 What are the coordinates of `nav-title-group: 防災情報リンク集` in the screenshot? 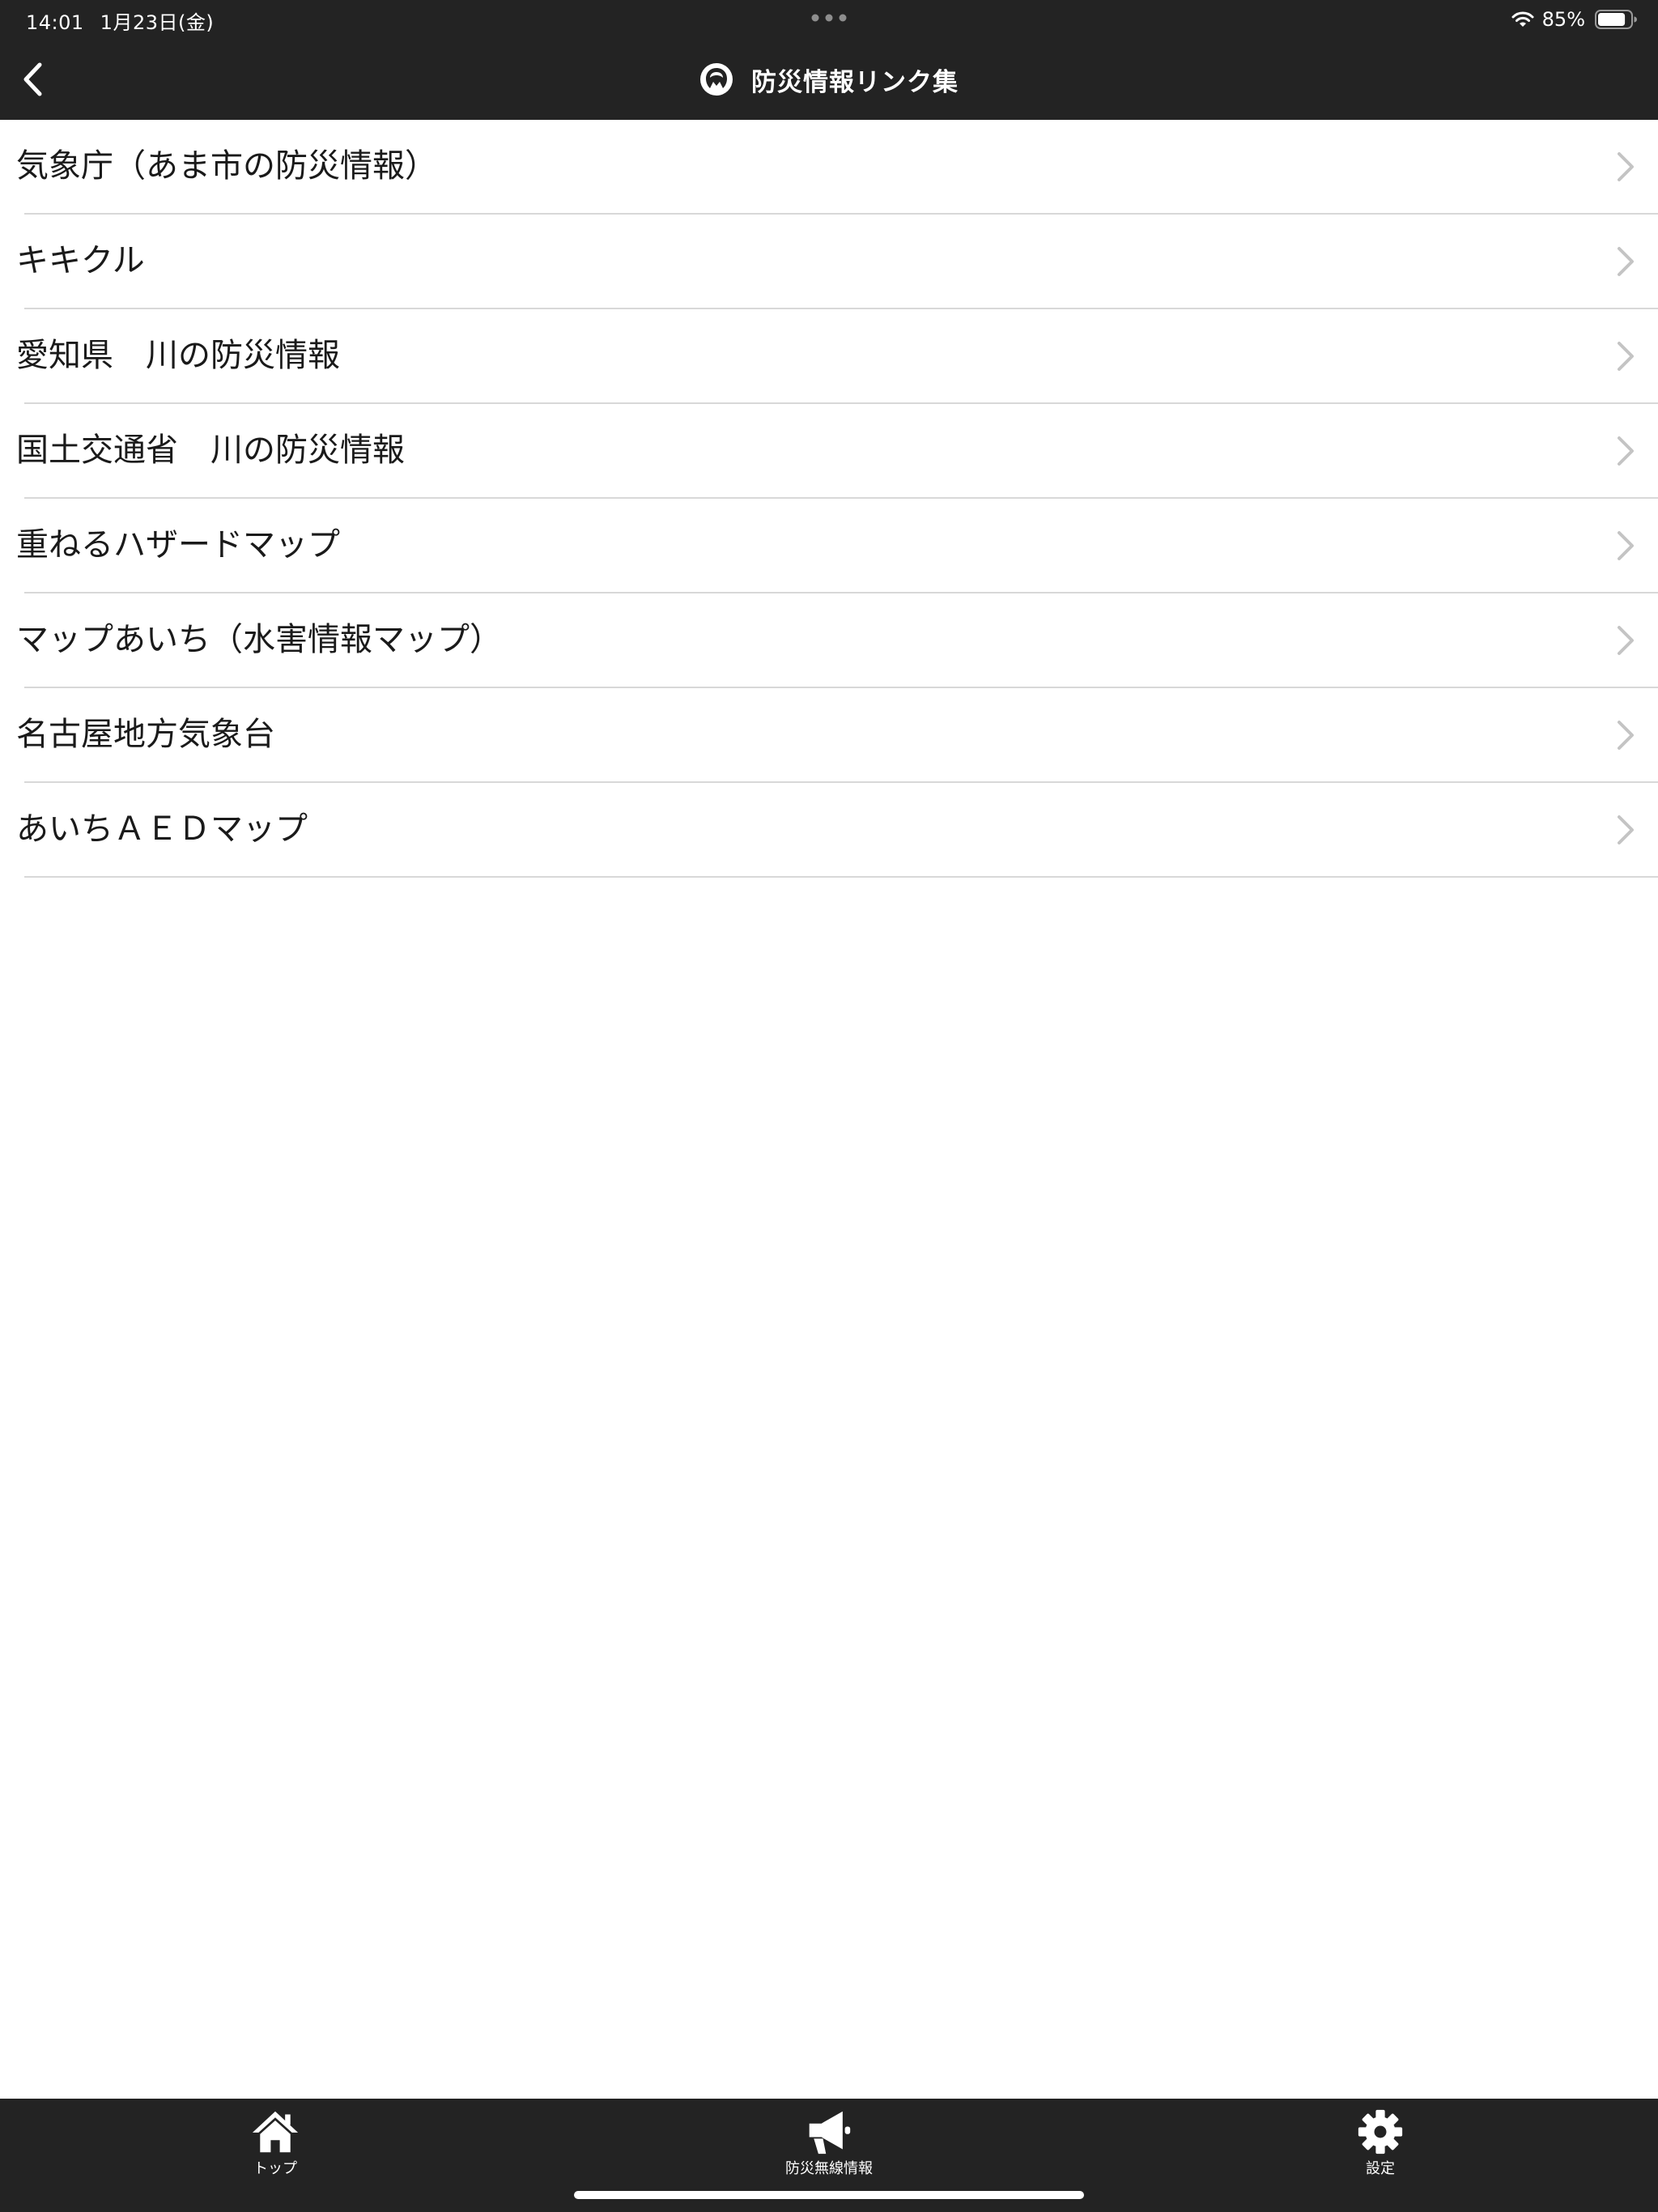 It's located at (829, 79).